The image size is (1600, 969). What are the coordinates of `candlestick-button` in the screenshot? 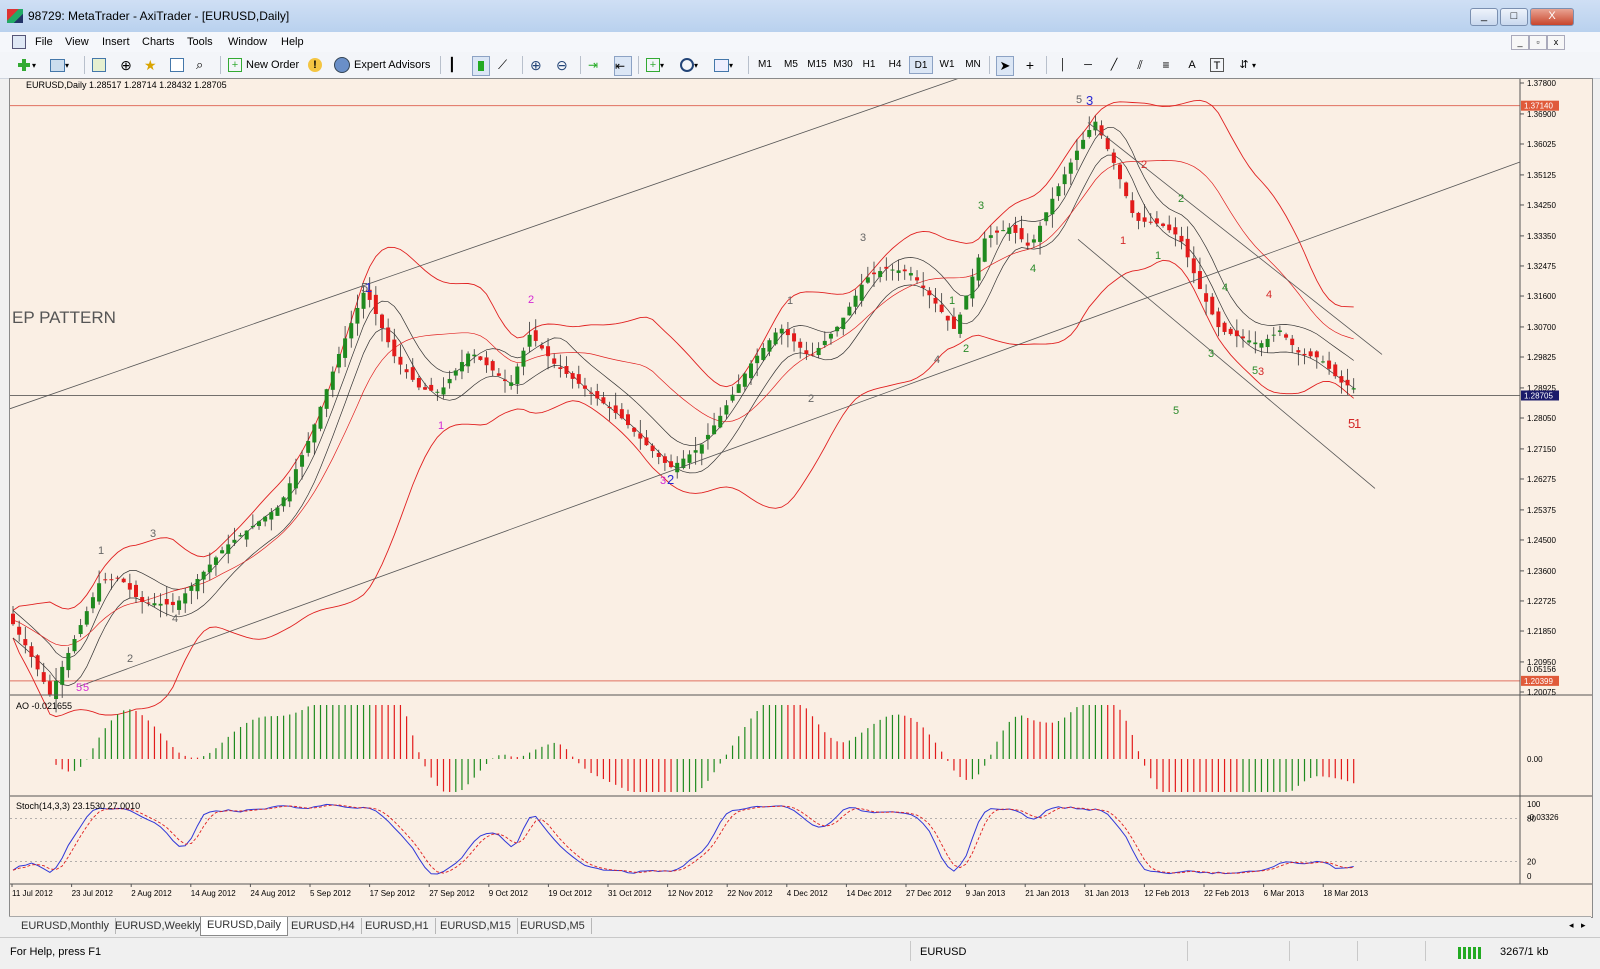 It's located at (481, 66).